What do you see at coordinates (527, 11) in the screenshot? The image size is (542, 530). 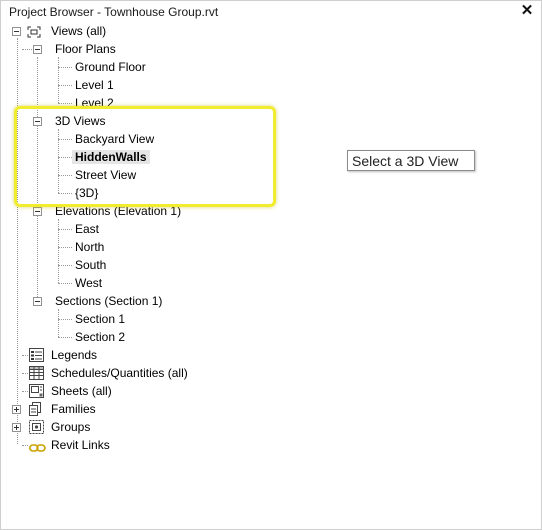 I see `close-icon: ✕` at bounding box center [527, 11].